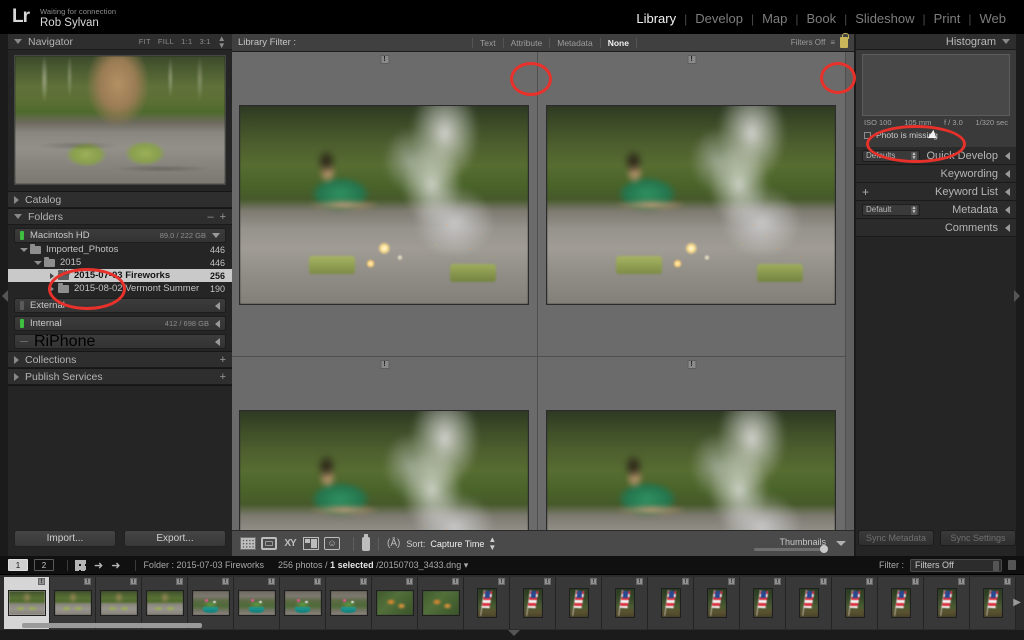  What do you see at coordinates (332, 543) in the screenshot?
I see `people-view-icon` at bounding box center [332, 543].